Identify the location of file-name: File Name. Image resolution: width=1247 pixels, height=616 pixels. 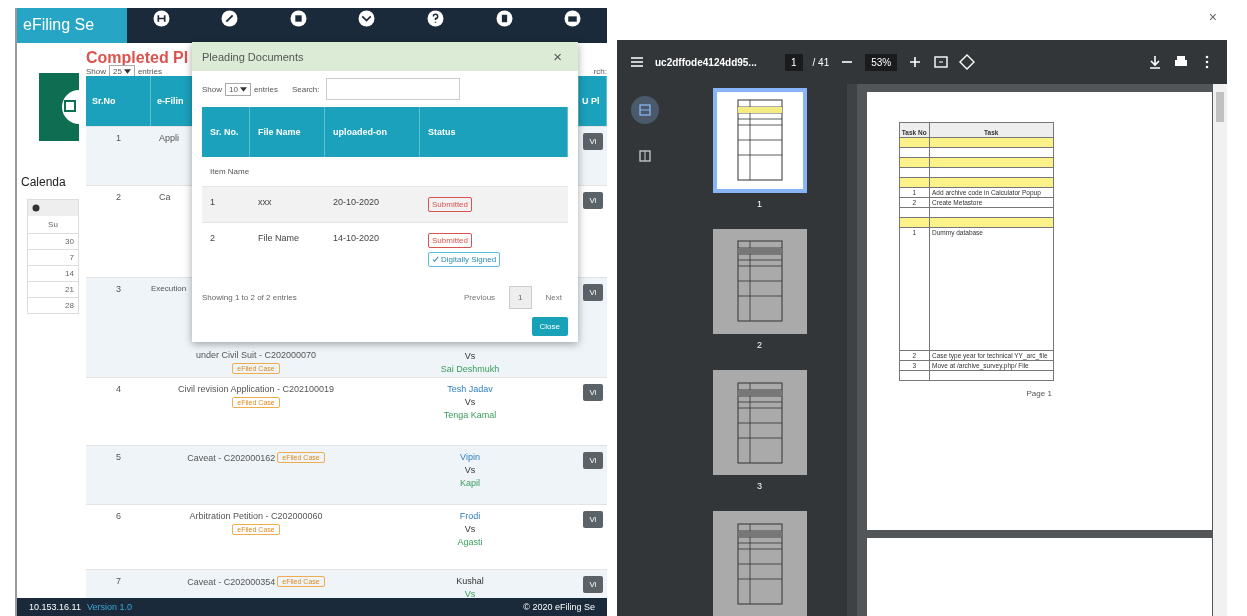
(278, 238).